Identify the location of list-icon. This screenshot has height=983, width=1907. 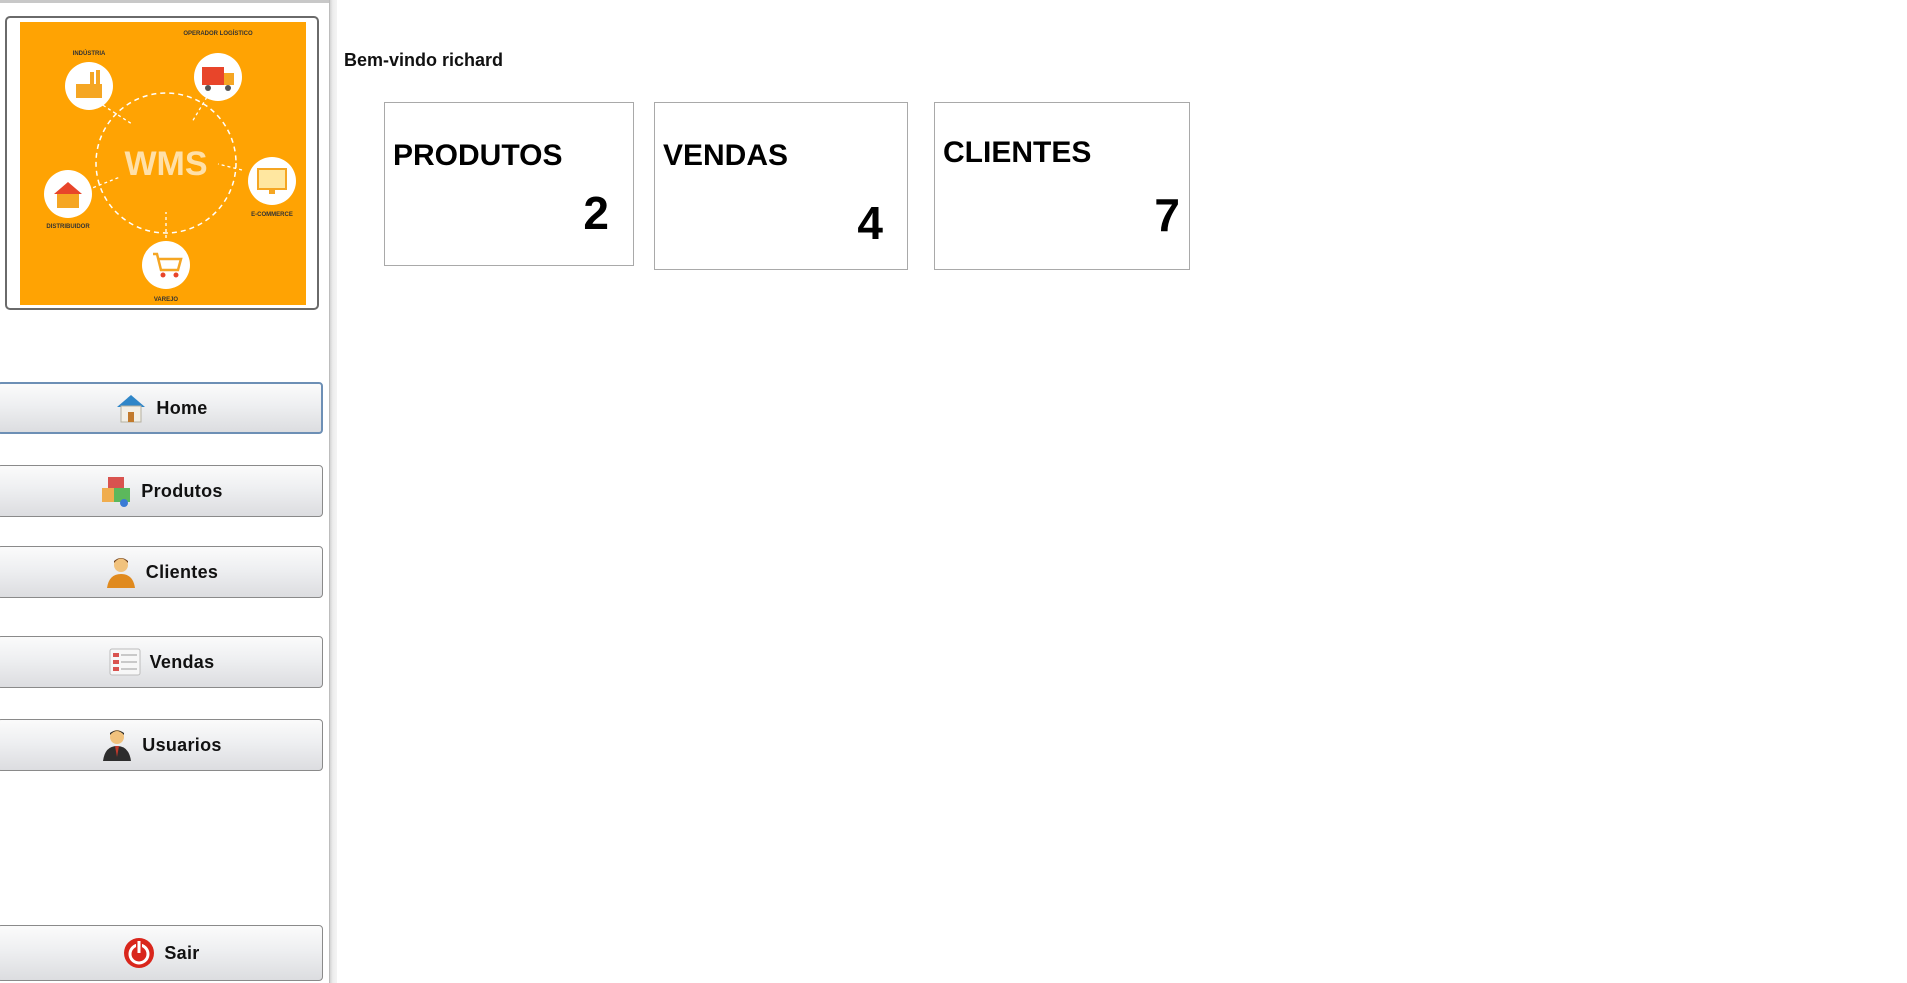
(125, 662).